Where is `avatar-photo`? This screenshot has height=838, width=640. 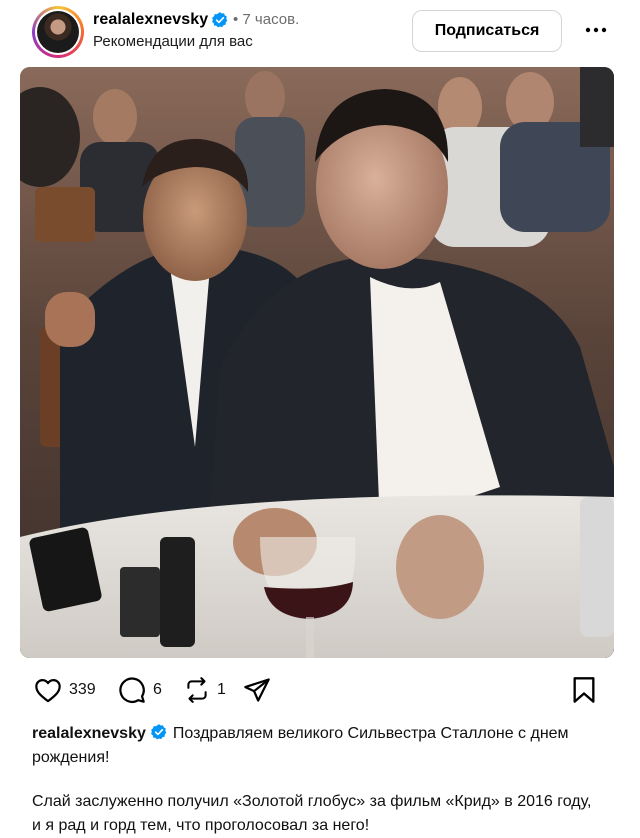
avatar-photo is located at coordinates (58, 32).